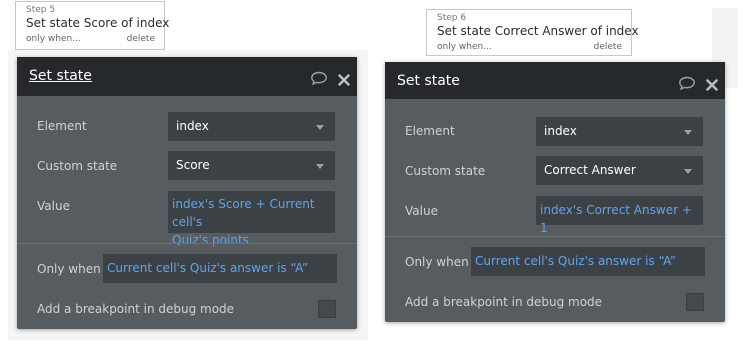  What do you see at coordinates (616, 219) in the screenshot?
I see `value-expression-line1: index's Correct Answer + 1` at bounding box center [616, 219].